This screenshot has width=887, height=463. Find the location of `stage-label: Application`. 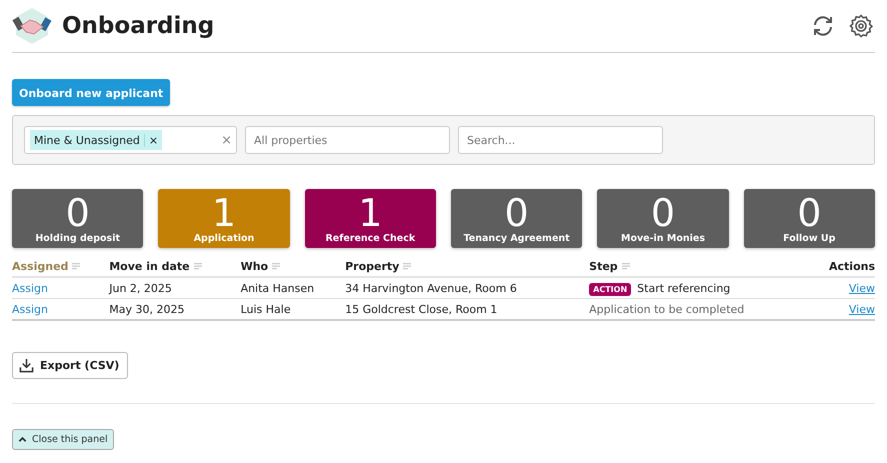

stage-label: Application is located at coordinates (224, 238).